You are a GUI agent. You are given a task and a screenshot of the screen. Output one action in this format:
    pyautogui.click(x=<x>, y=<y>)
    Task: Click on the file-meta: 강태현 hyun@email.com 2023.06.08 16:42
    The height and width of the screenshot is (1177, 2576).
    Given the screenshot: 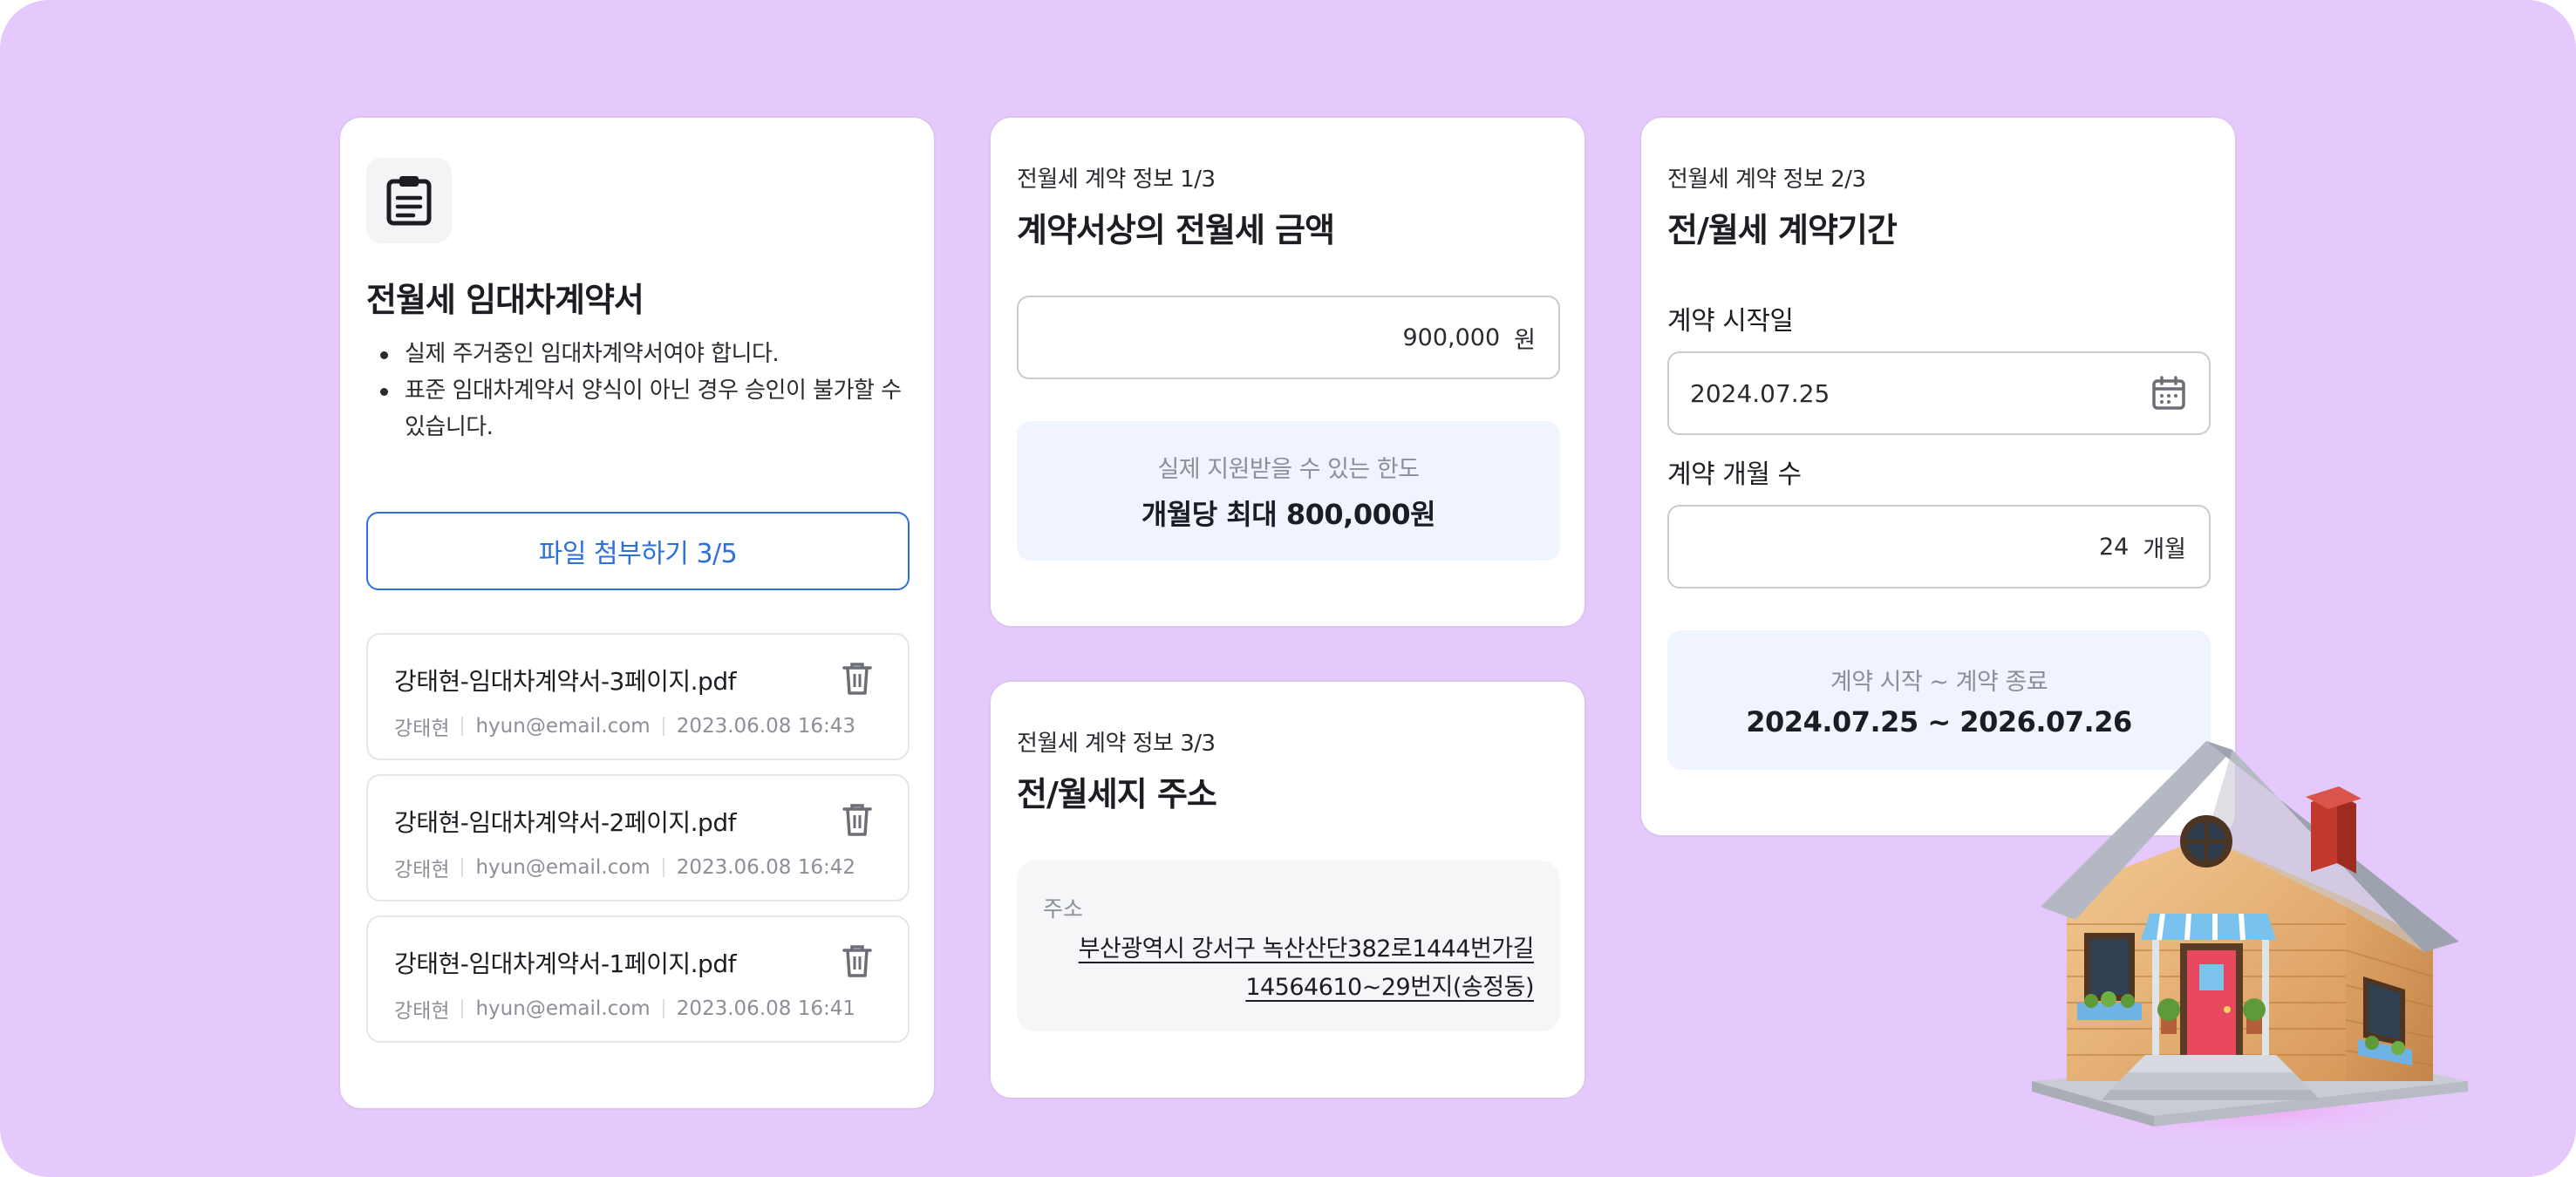 What is the action you would take?
    pyautogui.click(x=624, y=867)
    